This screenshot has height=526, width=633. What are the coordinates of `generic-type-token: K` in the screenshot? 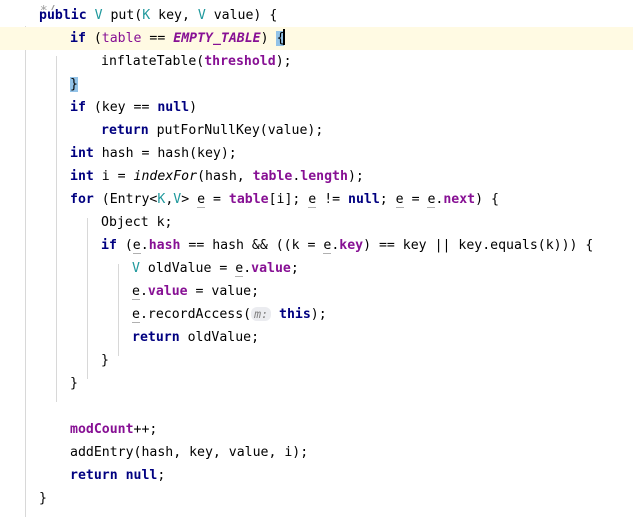 It's located at (146, 15).